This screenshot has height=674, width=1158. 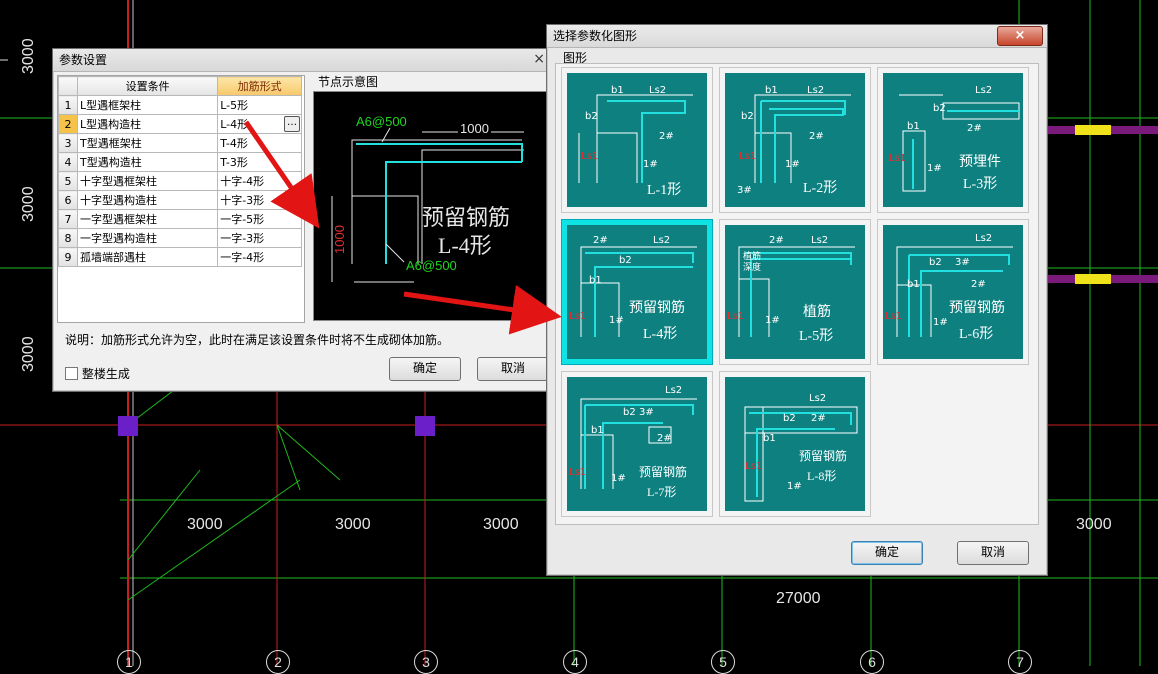 I want to click on column-header-condition: 设置条件, so click(x=147, y=86).